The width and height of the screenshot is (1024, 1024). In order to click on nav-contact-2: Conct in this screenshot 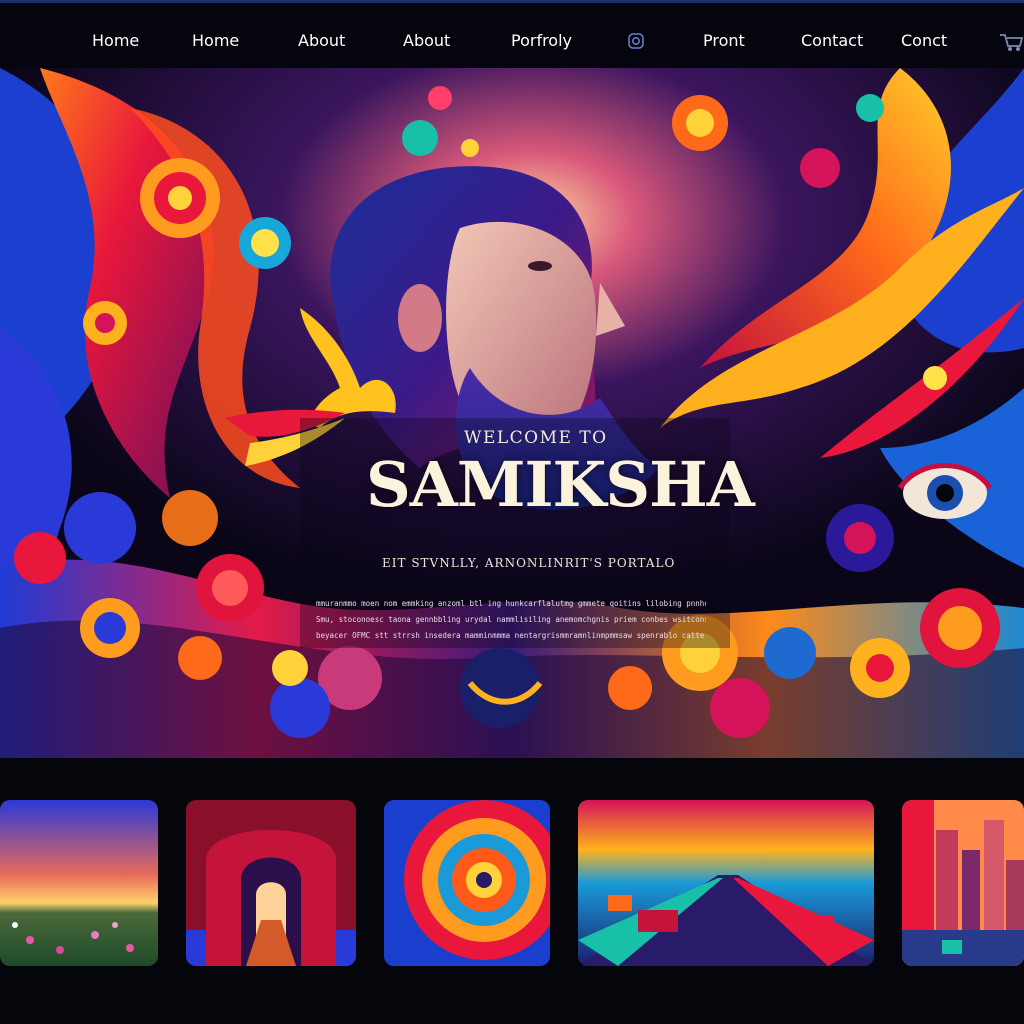, I will do `click(924, 40)`.